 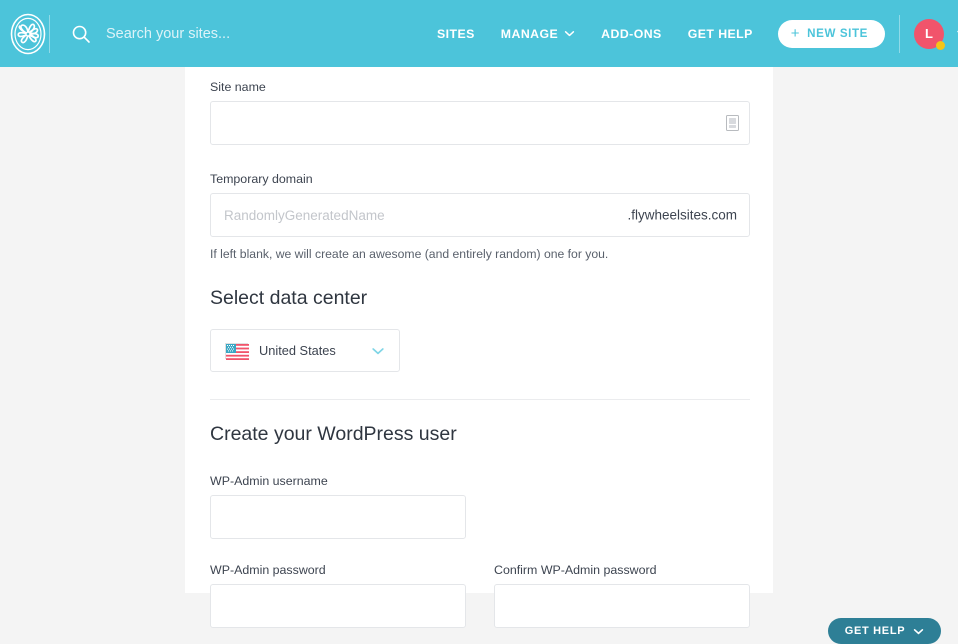 I want to click on primary-nav: SITES MANAGE ADD-ONS GET HELP + NEW SITE, so click(x=655, y=33).